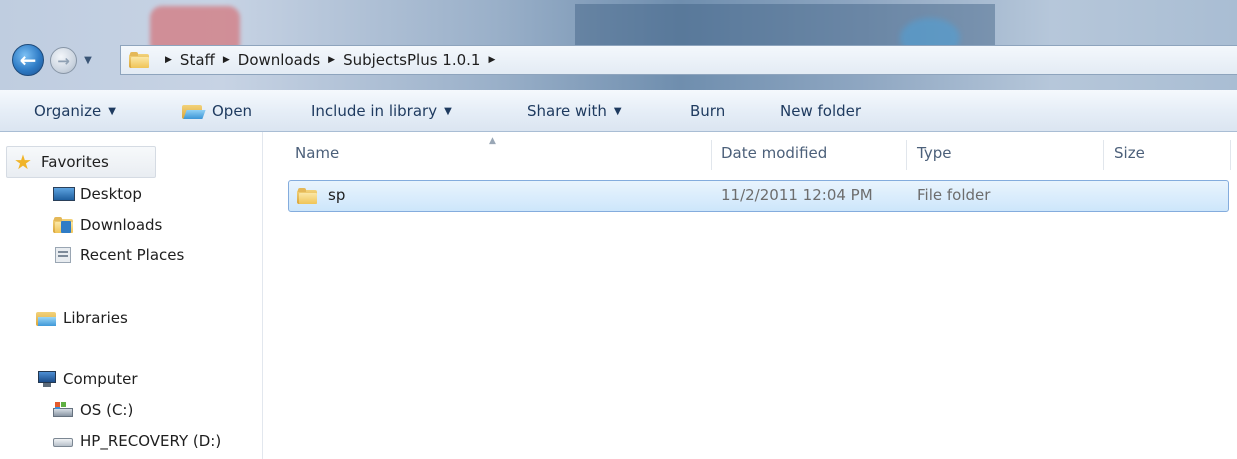 The height and width of the screenshot is (459, 1237). What do you see at coordinates (954, 195) in the screenshot?
I see `file-type: File folder` at bounding box center [954, 195].